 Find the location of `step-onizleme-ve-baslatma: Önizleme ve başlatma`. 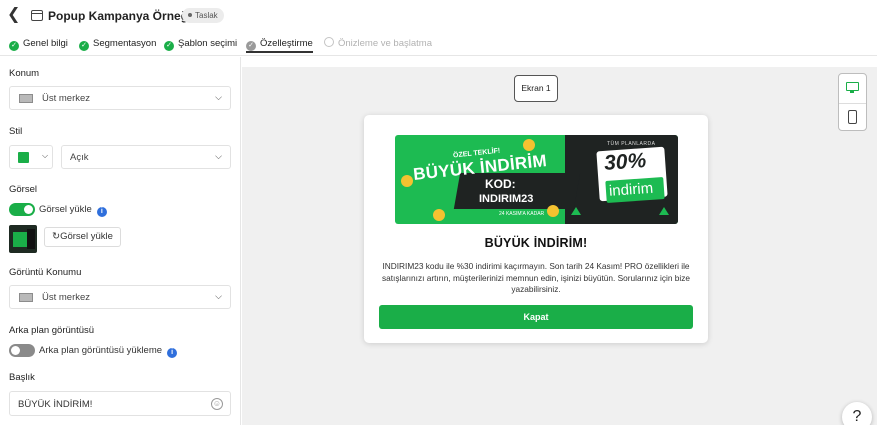

step-onizleme-ve-baslatma: Önizleme ve başlatma is located at coordinates (378, 45).